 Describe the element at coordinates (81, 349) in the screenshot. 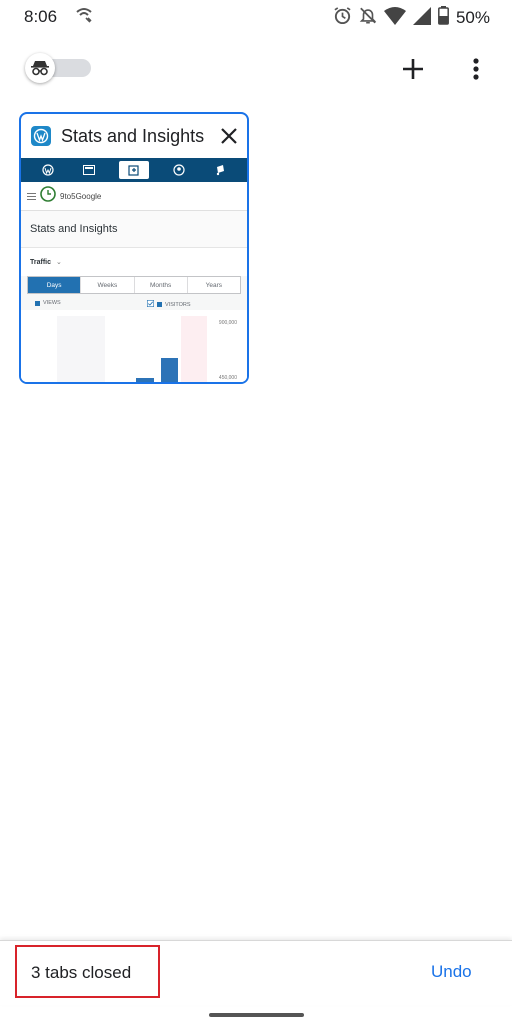

I see `chart-band` at that location.